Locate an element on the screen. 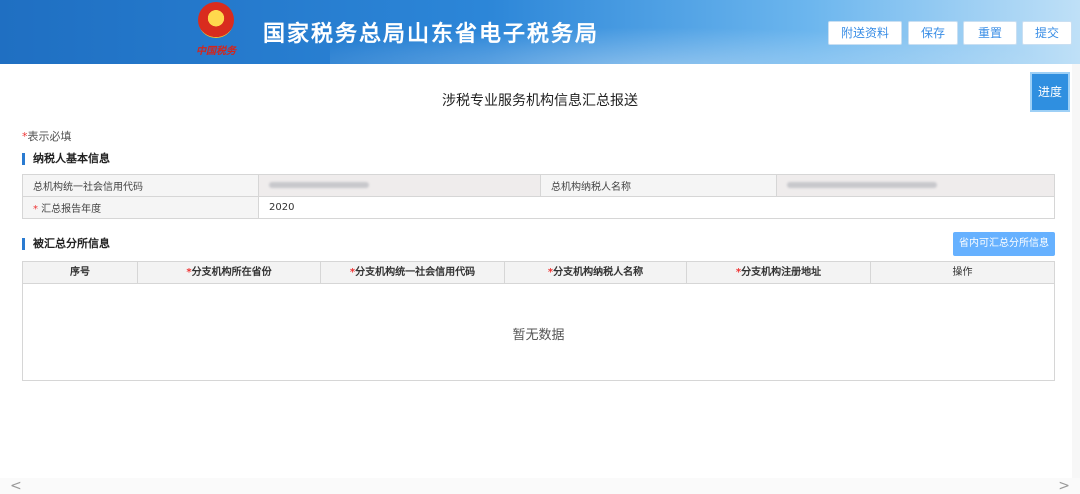 The image size is (1080, 494). horizontal-scrollbar: < > is located at coordinates (540, 486).